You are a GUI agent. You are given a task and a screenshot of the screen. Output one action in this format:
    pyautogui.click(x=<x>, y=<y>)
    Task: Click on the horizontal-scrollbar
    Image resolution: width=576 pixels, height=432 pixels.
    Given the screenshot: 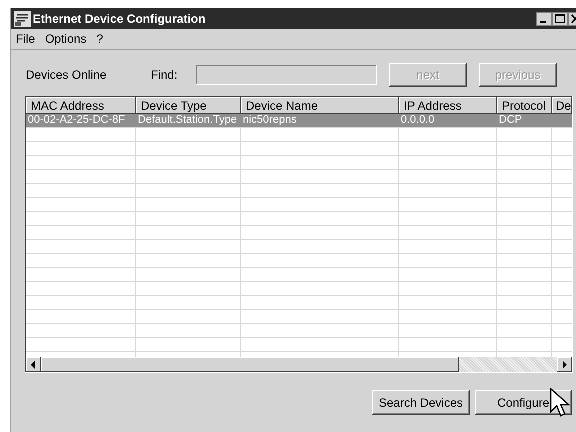 What is the action you would take?
    pyautogui.click(x=299, y=364)
    